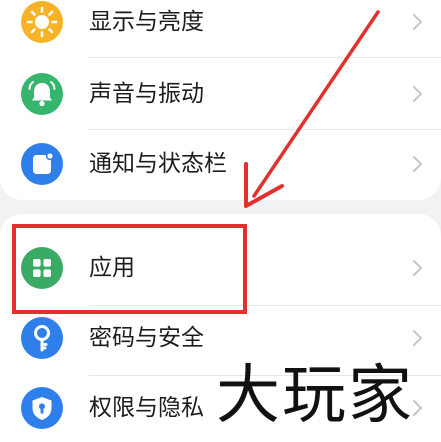 The width and height of the screenshot is (441, 442). Describe the element at coordinates (315, 396) in the screenshot. I see `watermark: 大玩家` at that location.